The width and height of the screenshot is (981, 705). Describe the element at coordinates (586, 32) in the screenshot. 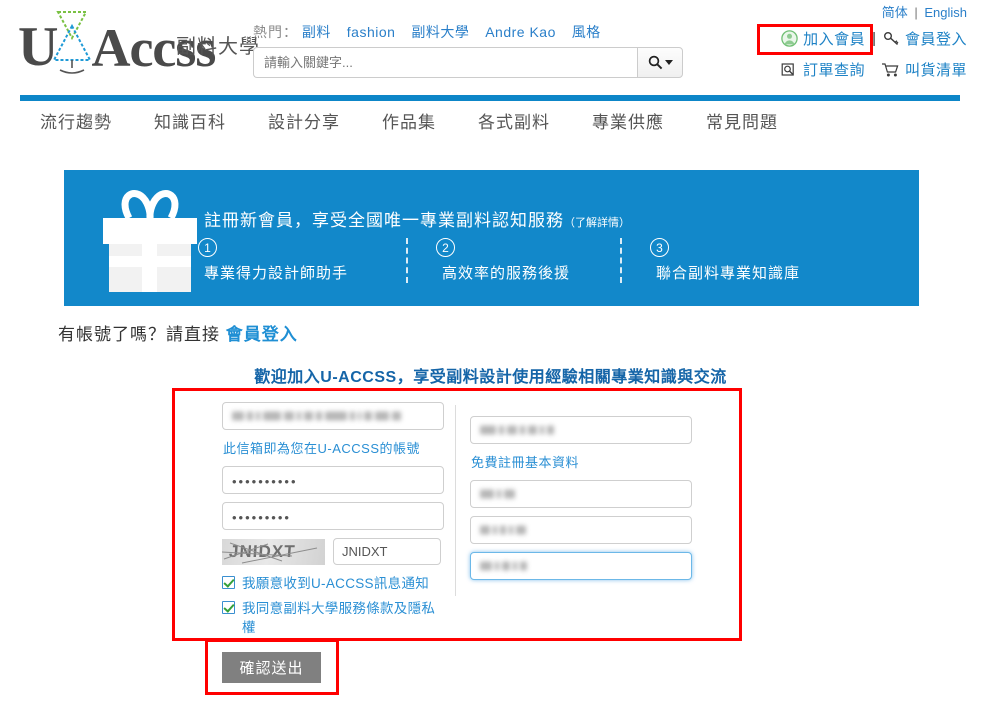

I see `hot-keyword-link: 風格` at that location.